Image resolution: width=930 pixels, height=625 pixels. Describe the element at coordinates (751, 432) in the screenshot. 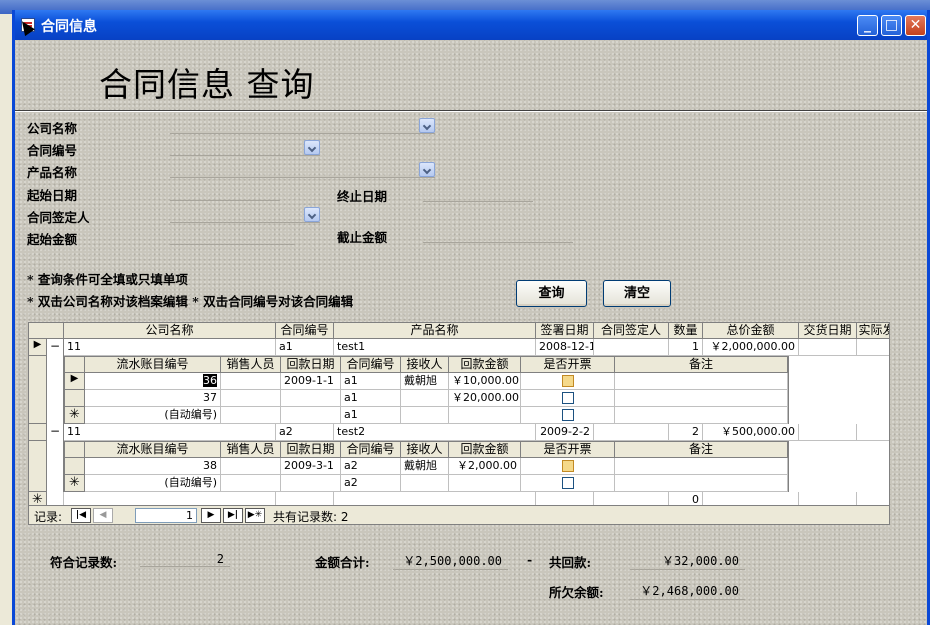

I see `cell-total: ￥500,000.00` at that location.